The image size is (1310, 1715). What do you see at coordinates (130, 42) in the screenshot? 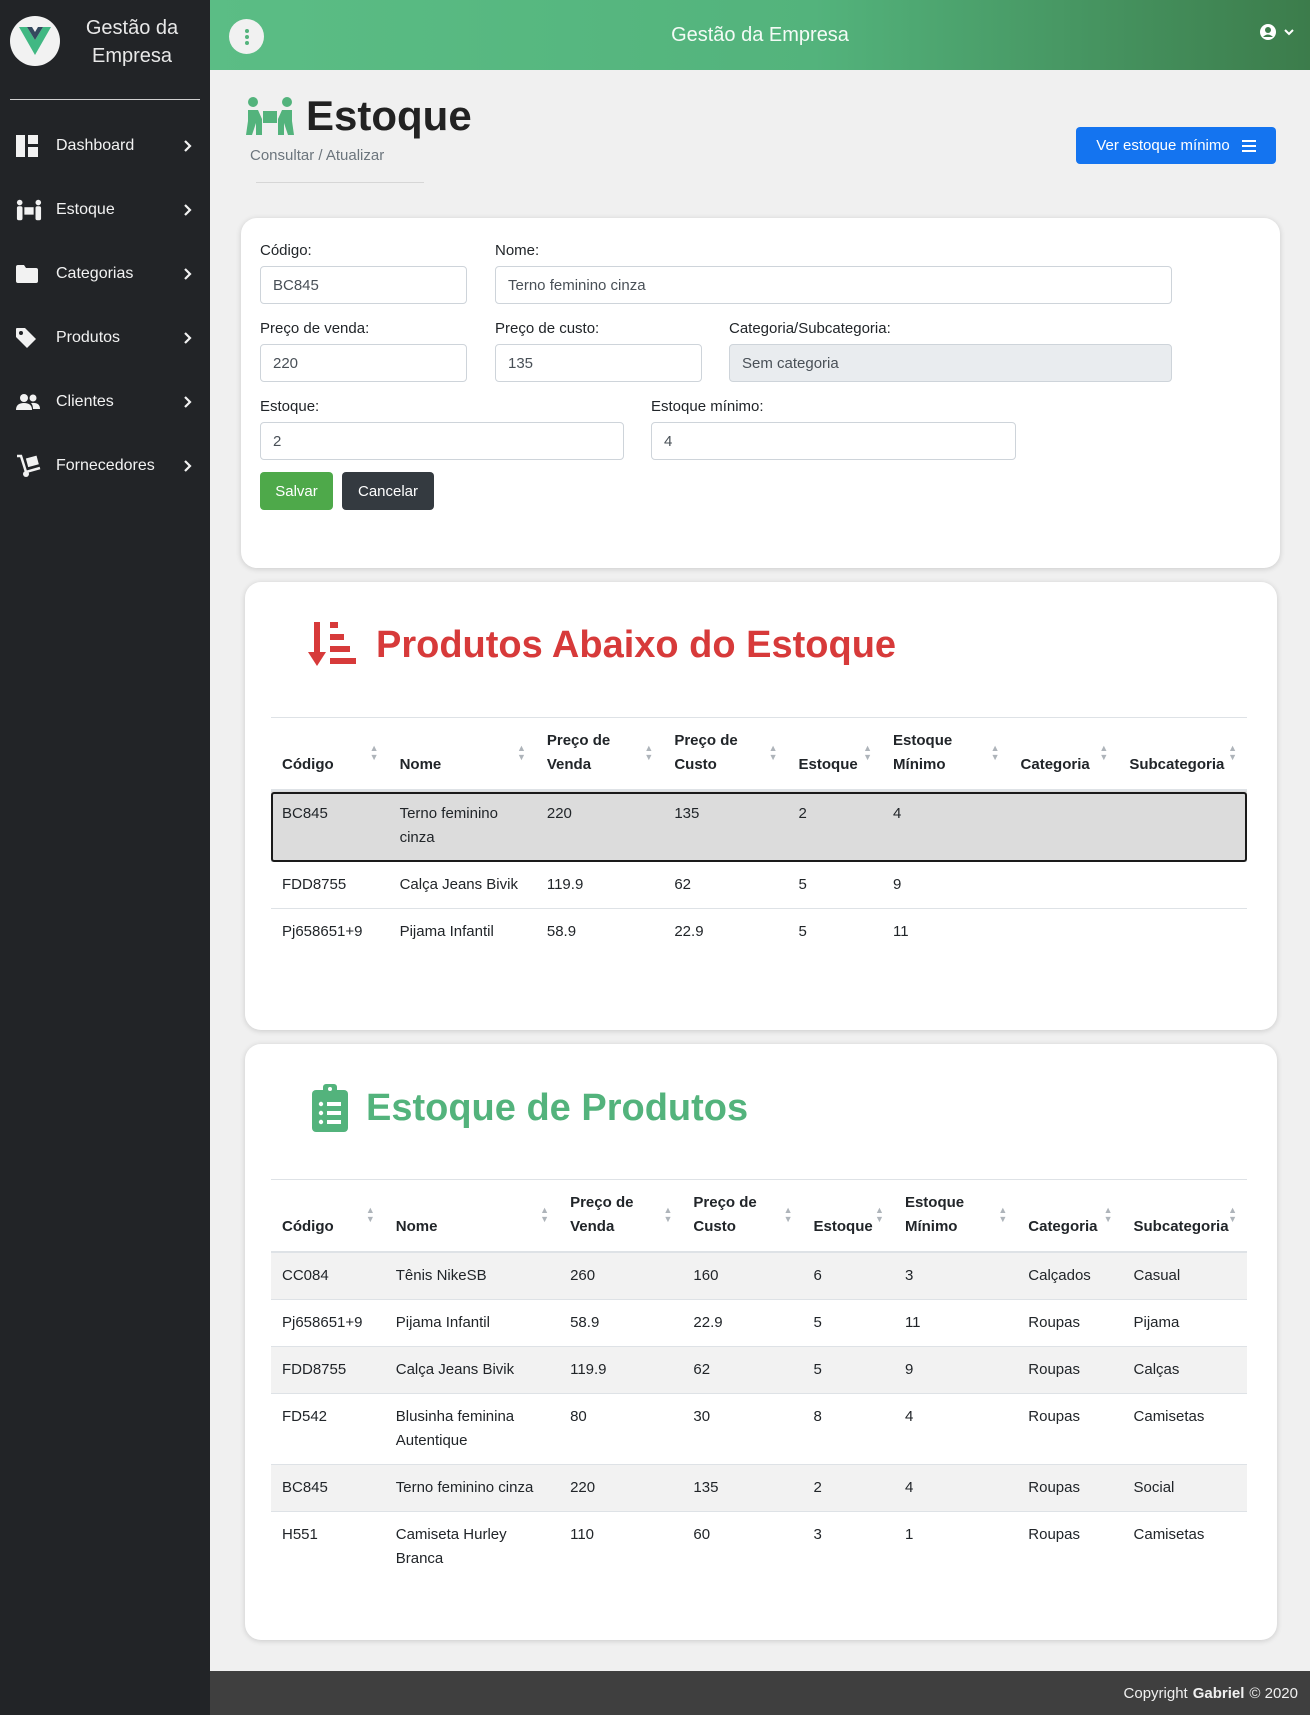
I see `brand-title: Gestão da Empresa` at bounding box center [130, 42].